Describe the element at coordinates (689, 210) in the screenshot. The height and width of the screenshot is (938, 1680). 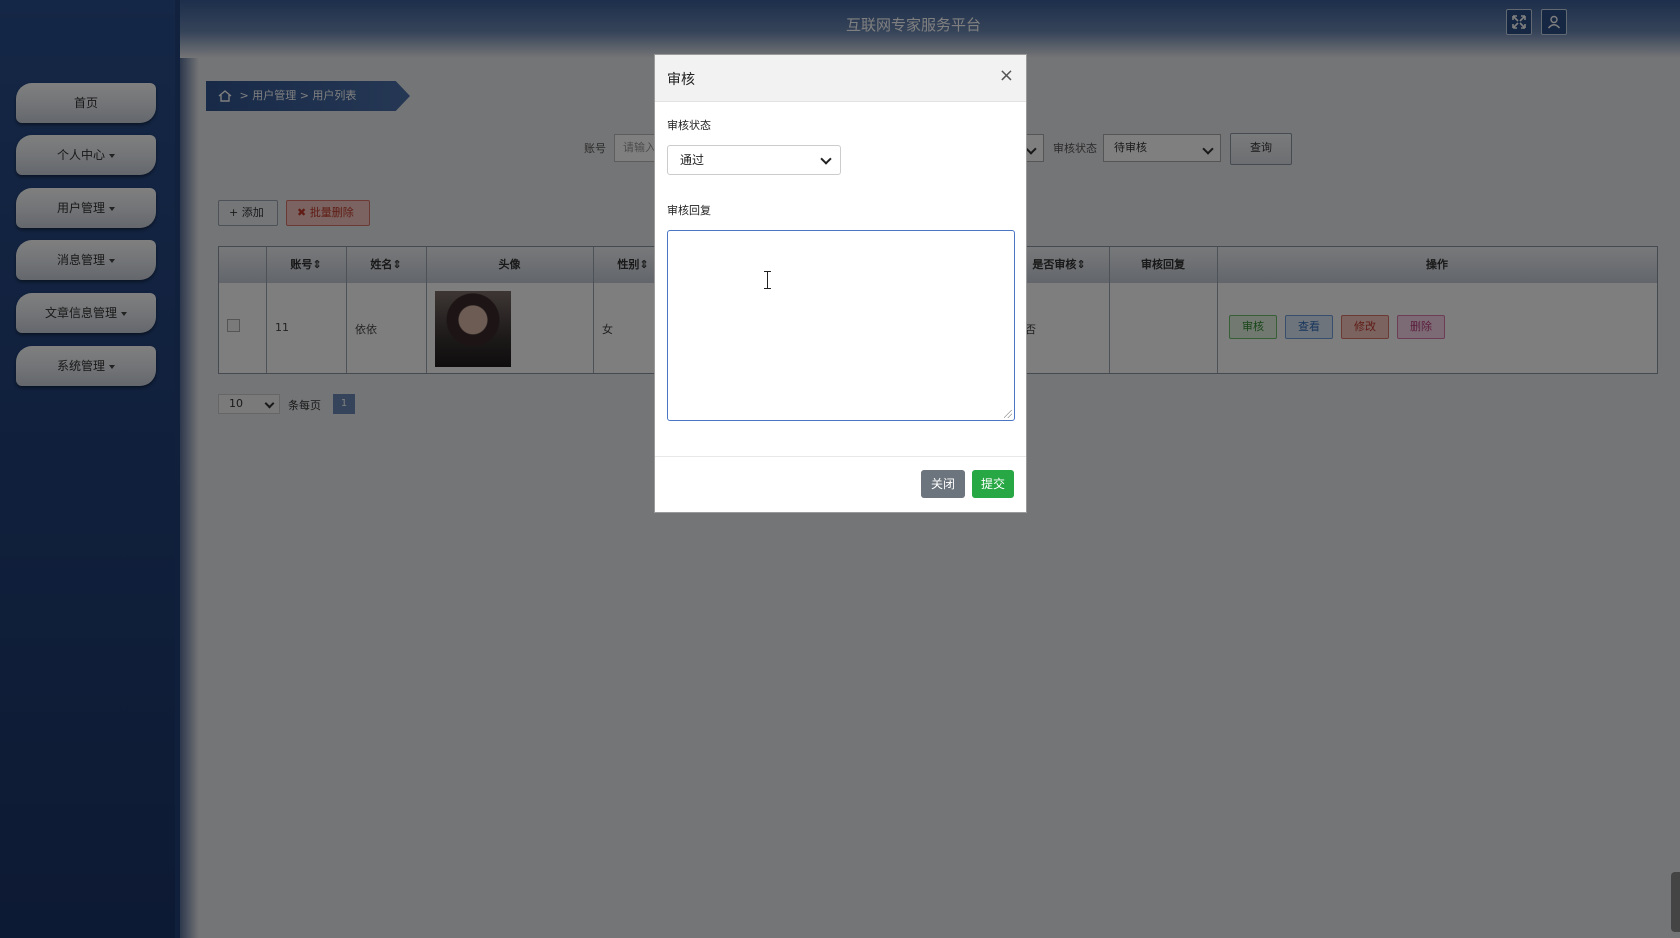
I see `review-reply-field-label: 审核回复` at that location.